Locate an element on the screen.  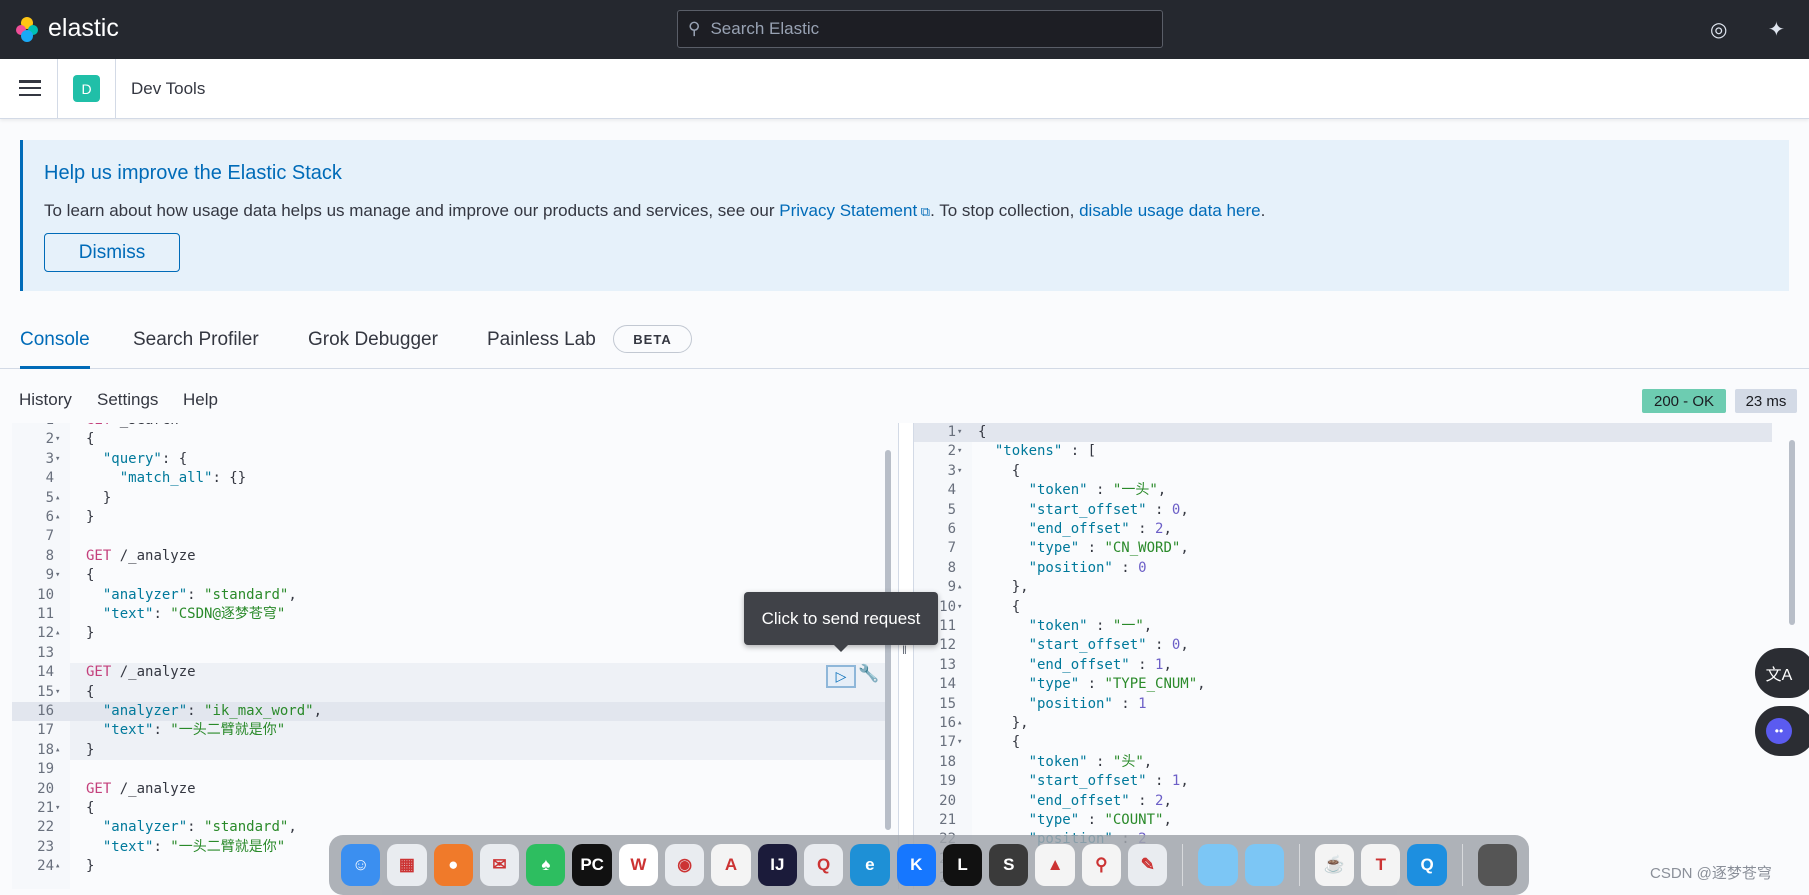
assistant-button: •• is located at coordinates (1782, 731).